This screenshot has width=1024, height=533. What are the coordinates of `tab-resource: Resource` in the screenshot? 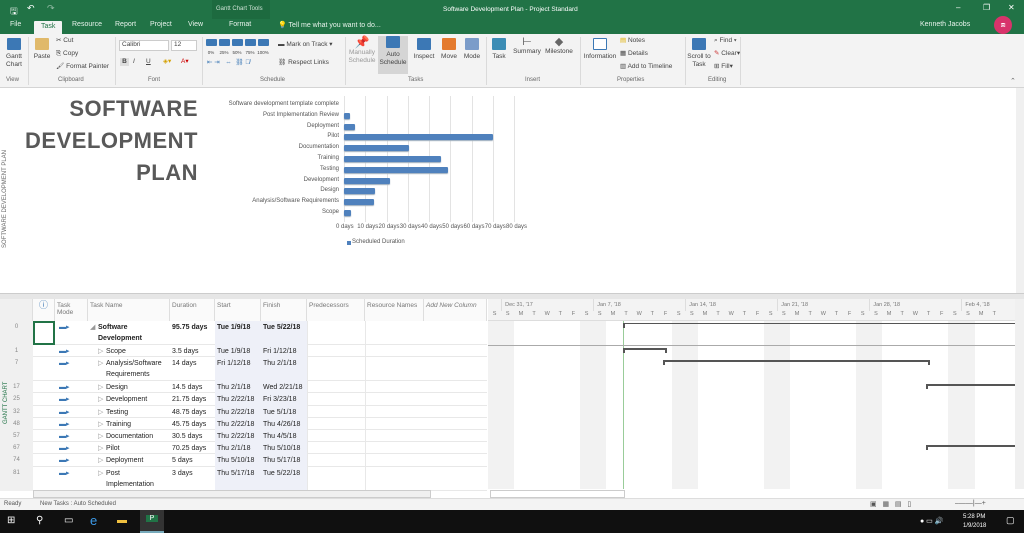 It's located at (87, 24).